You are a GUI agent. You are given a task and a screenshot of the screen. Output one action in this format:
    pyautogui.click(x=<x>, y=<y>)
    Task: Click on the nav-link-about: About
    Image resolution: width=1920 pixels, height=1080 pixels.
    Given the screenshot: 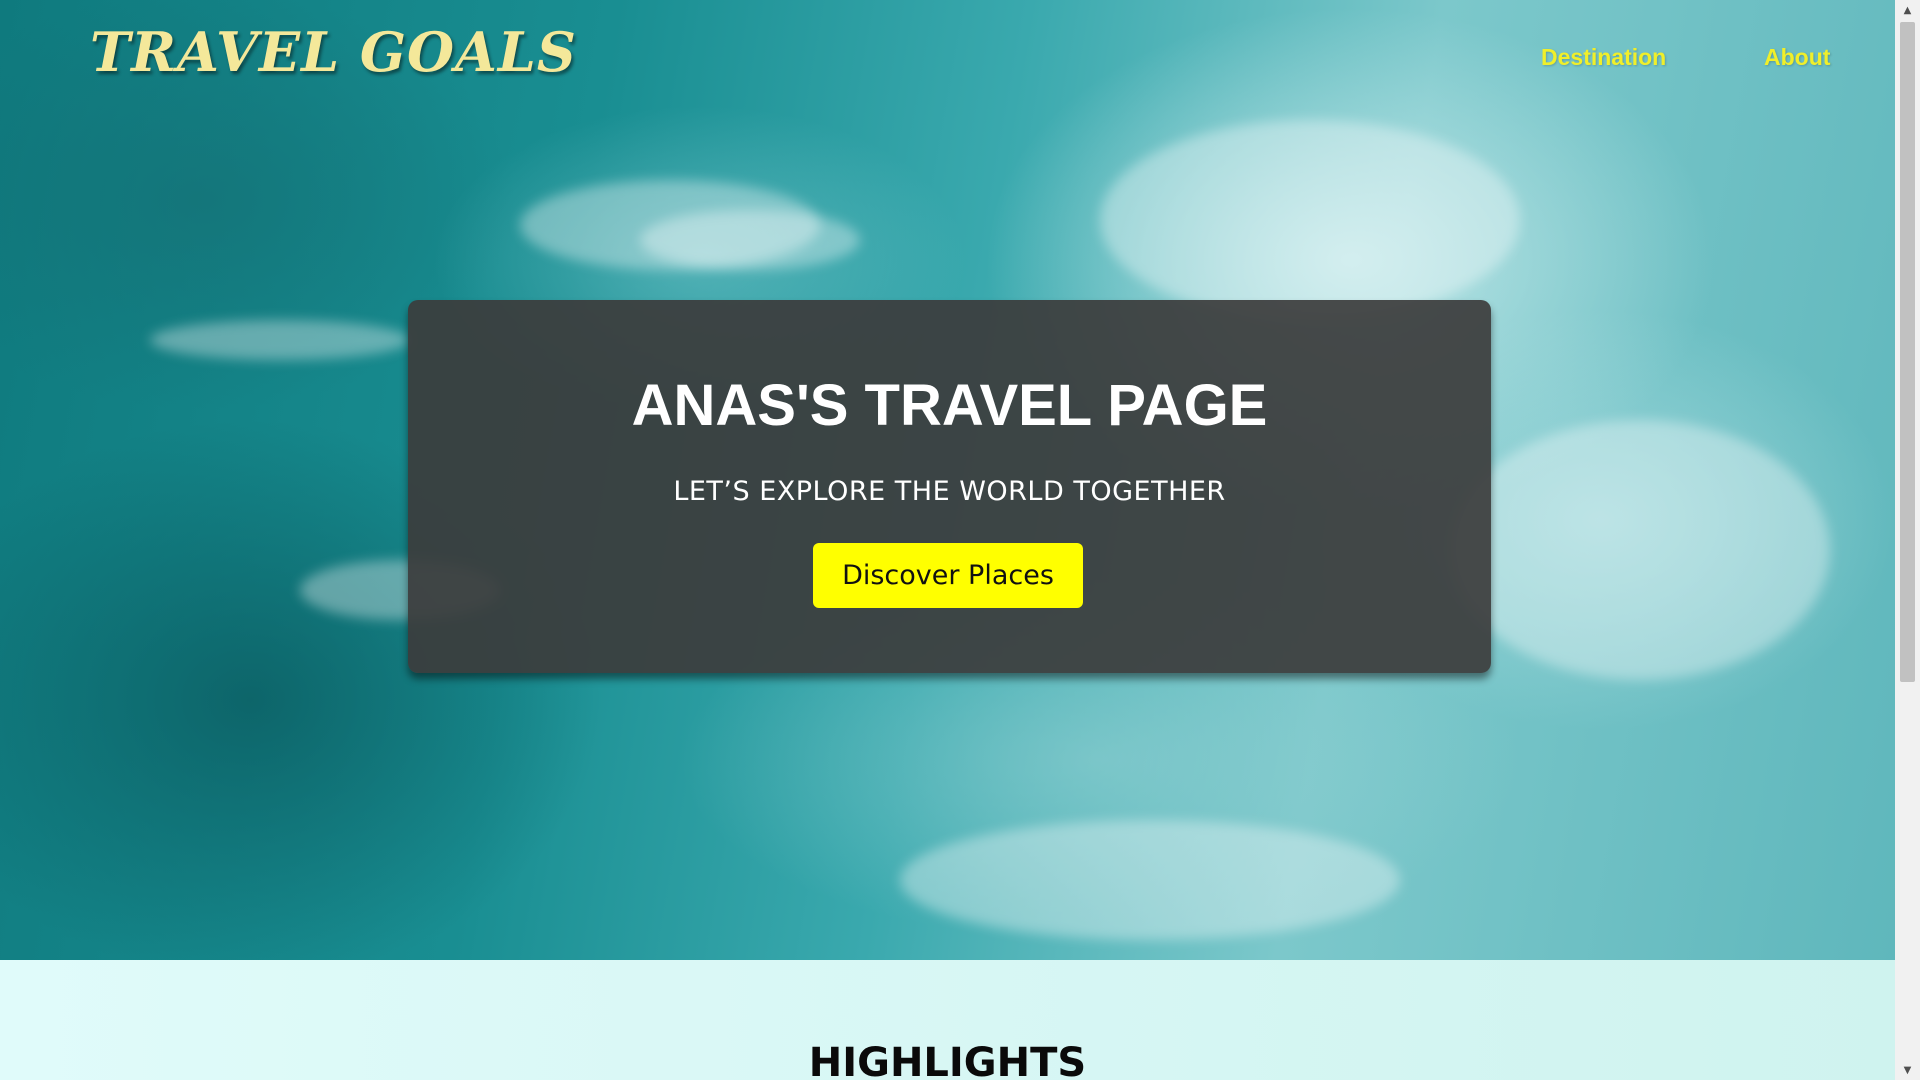 What is the action you would take?
    pyautogui.click(x=1797, y=57)
    